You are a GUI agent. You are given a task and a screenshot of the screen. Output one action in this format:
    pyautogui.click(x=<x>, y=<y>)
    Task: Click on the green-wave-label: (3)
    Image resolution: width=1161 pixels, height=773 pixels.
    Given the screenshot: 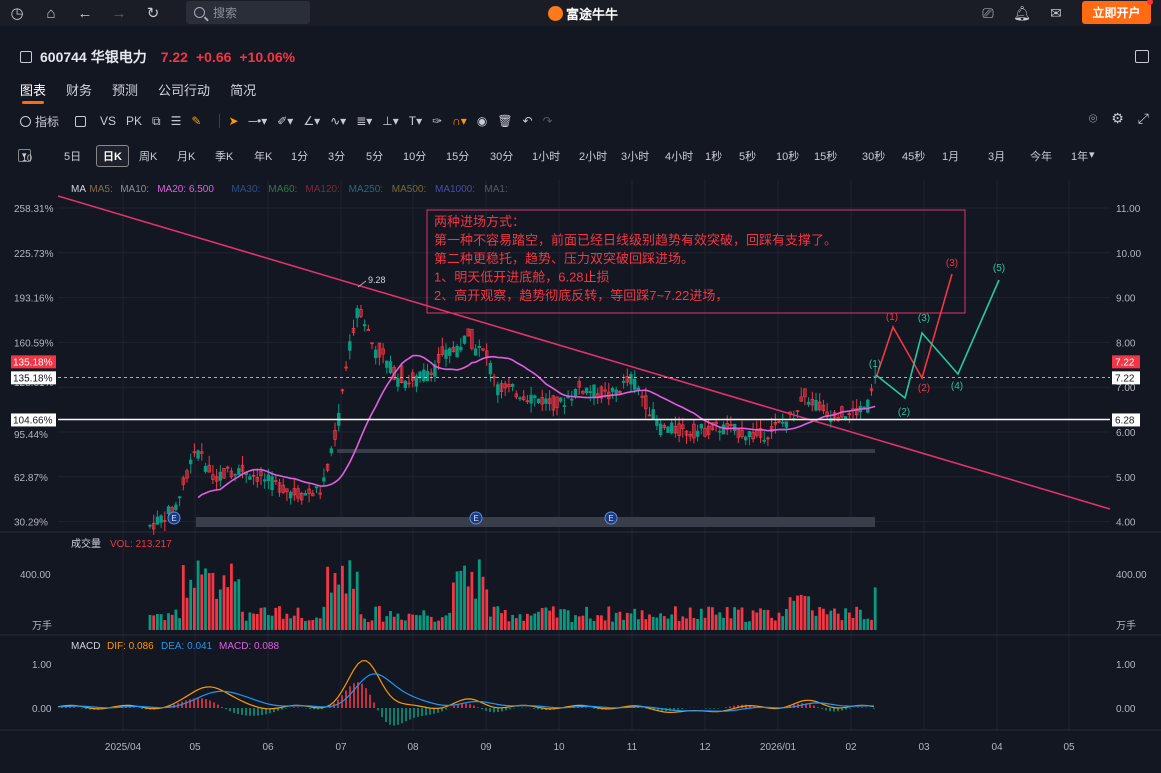 What is the action you would take?
    pyautogui.click(x=924, y=318)
    